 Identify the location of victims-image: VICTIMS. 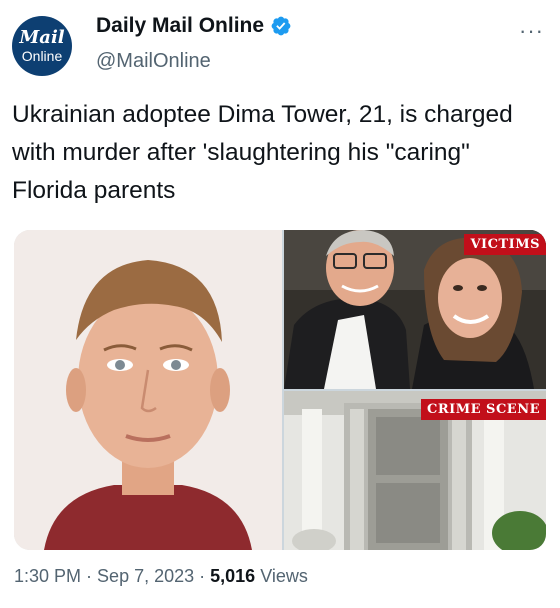
(415, 309).